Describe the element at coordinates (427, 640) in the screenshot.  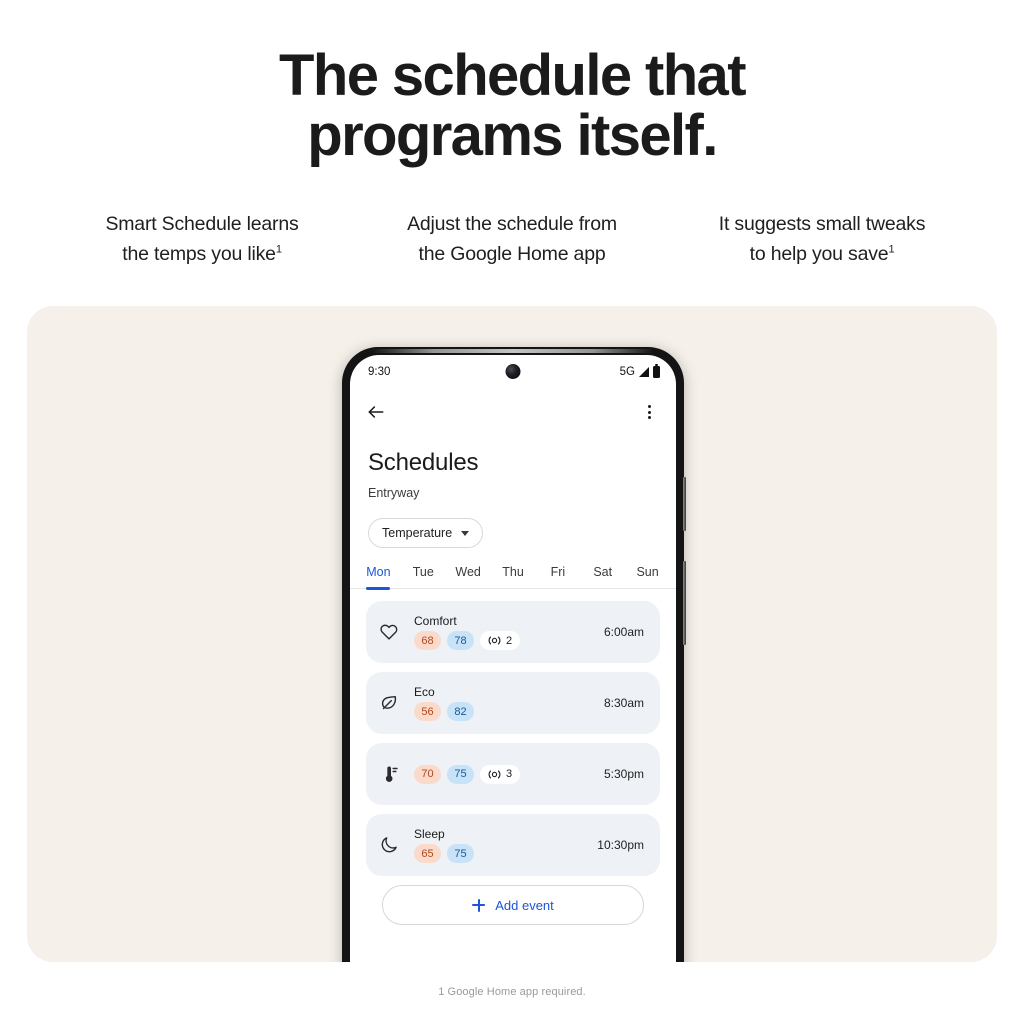
I see `heat-temp-pill: 68` at that location.